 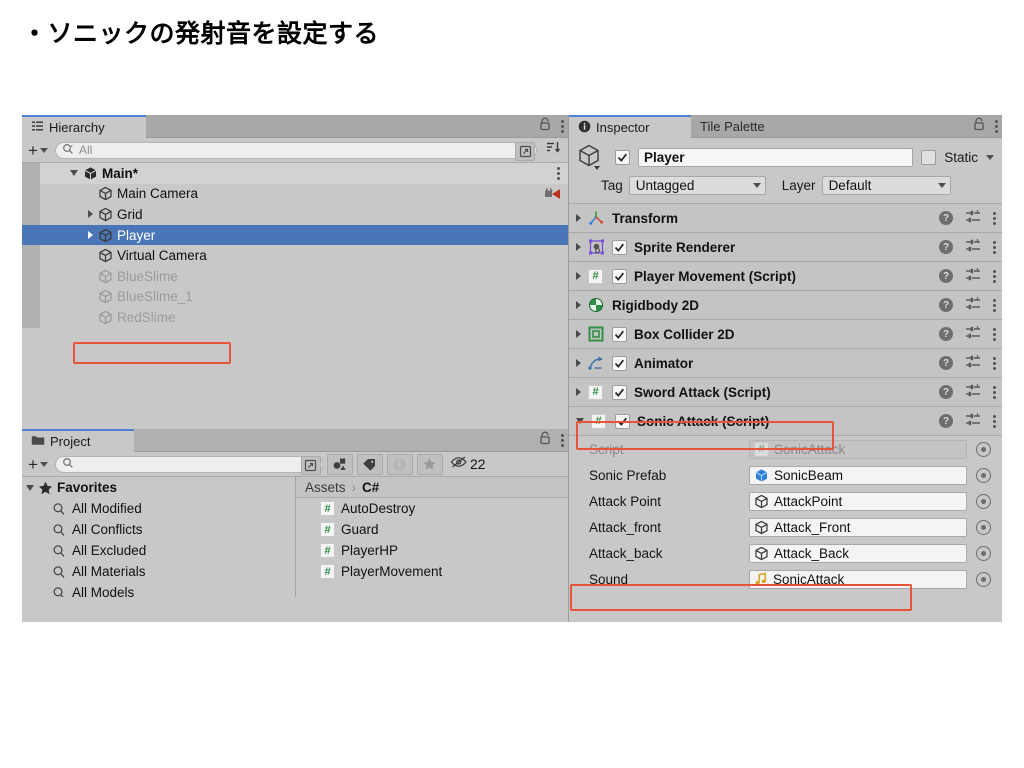 What do you see at coordinates (295, 214) in the screenshot?
I see `hierarchy-item-grid: Grid` at bounding box center [295, 214].